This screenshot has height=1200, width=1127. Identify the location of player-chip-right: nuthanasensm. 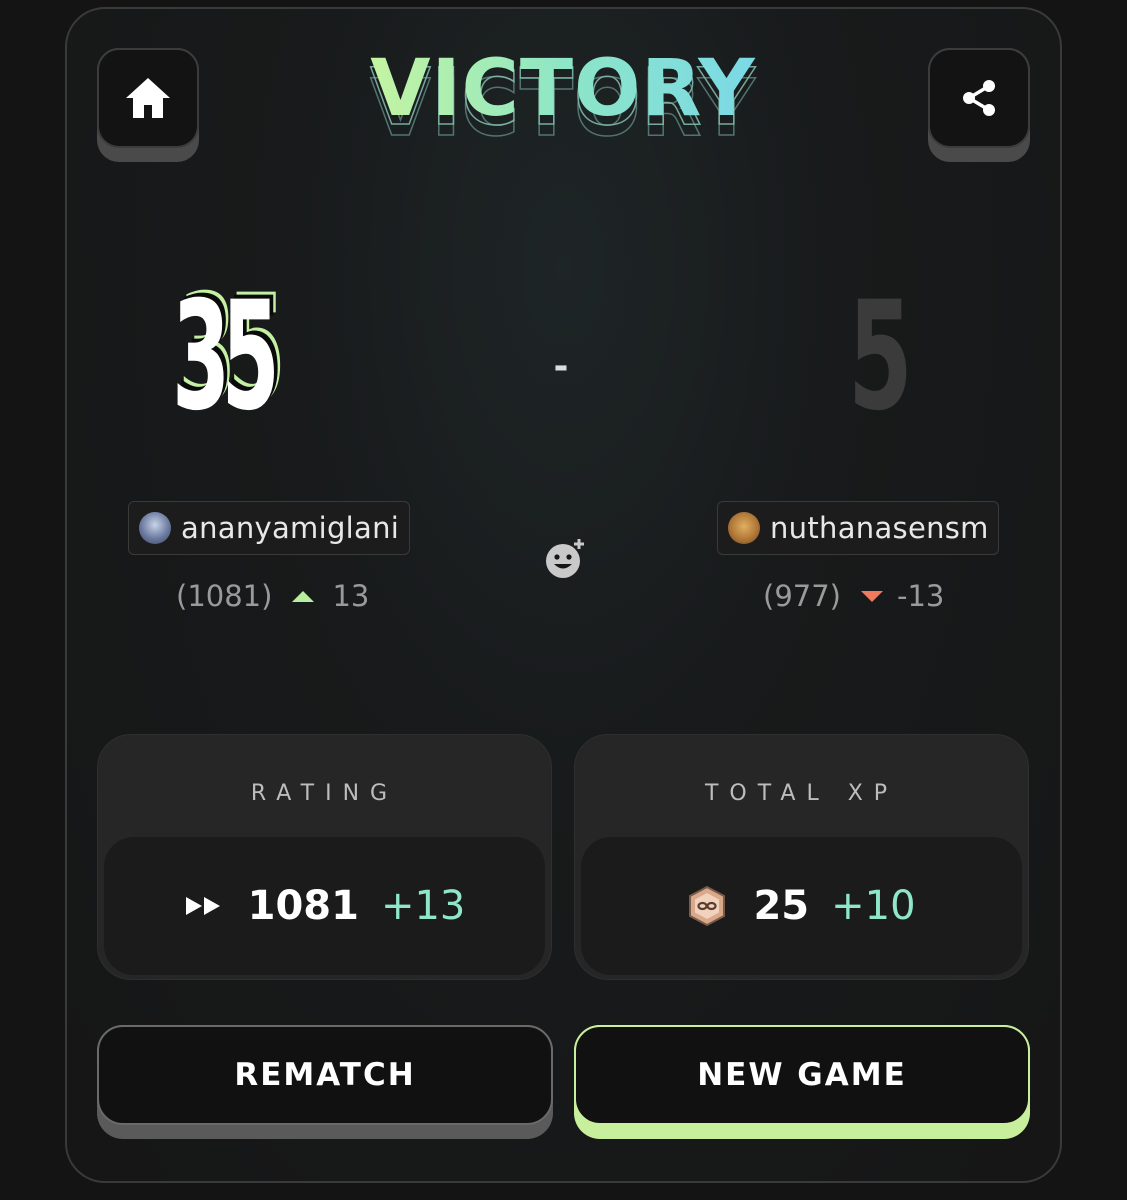
(858, 528).